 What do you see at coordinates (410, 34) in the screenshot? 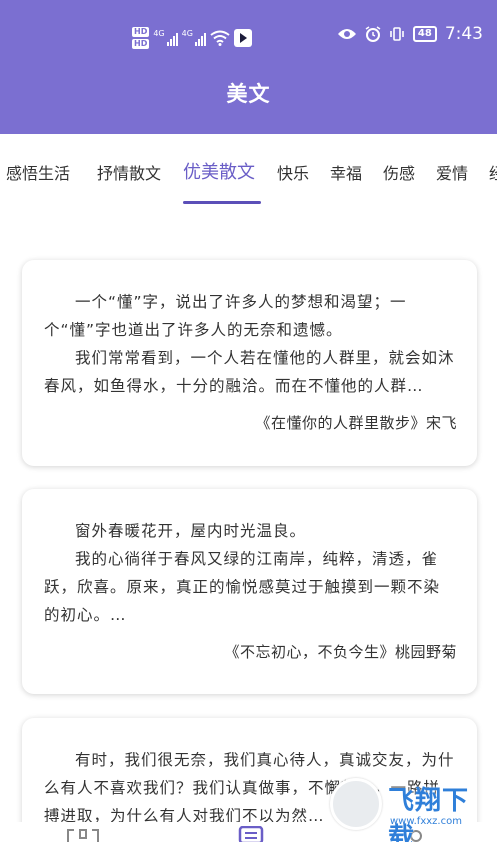
I see `status-right: 48 7:43` at bounding box center [410, 34].